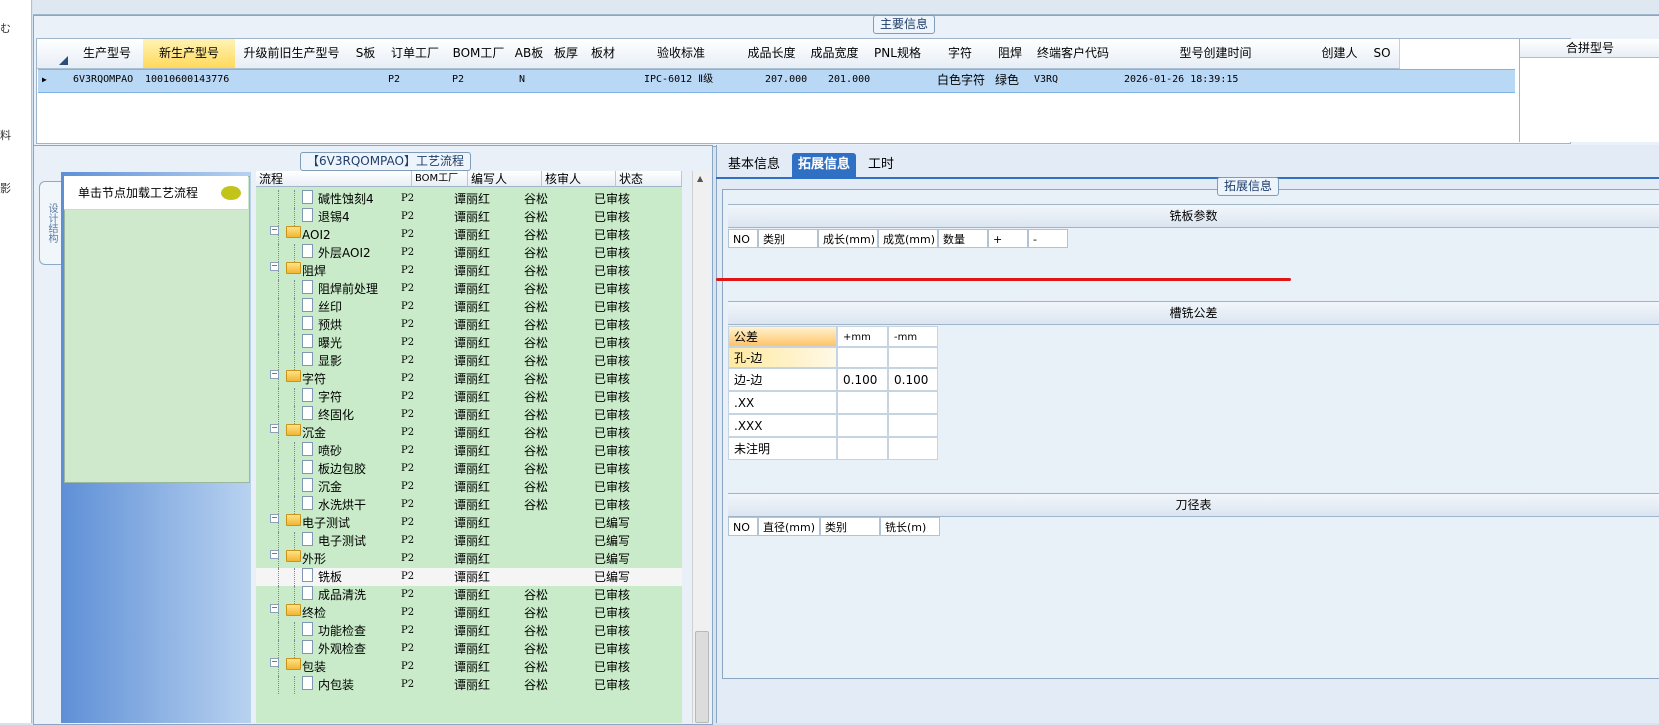 This screenshot has height=725, width=1659. What do you see at coordinates (469, 397) in the screenshot?
I see `tree-row: 字符 P2 谭丽红 谷松 已审核` at bounding box center [469, 397].